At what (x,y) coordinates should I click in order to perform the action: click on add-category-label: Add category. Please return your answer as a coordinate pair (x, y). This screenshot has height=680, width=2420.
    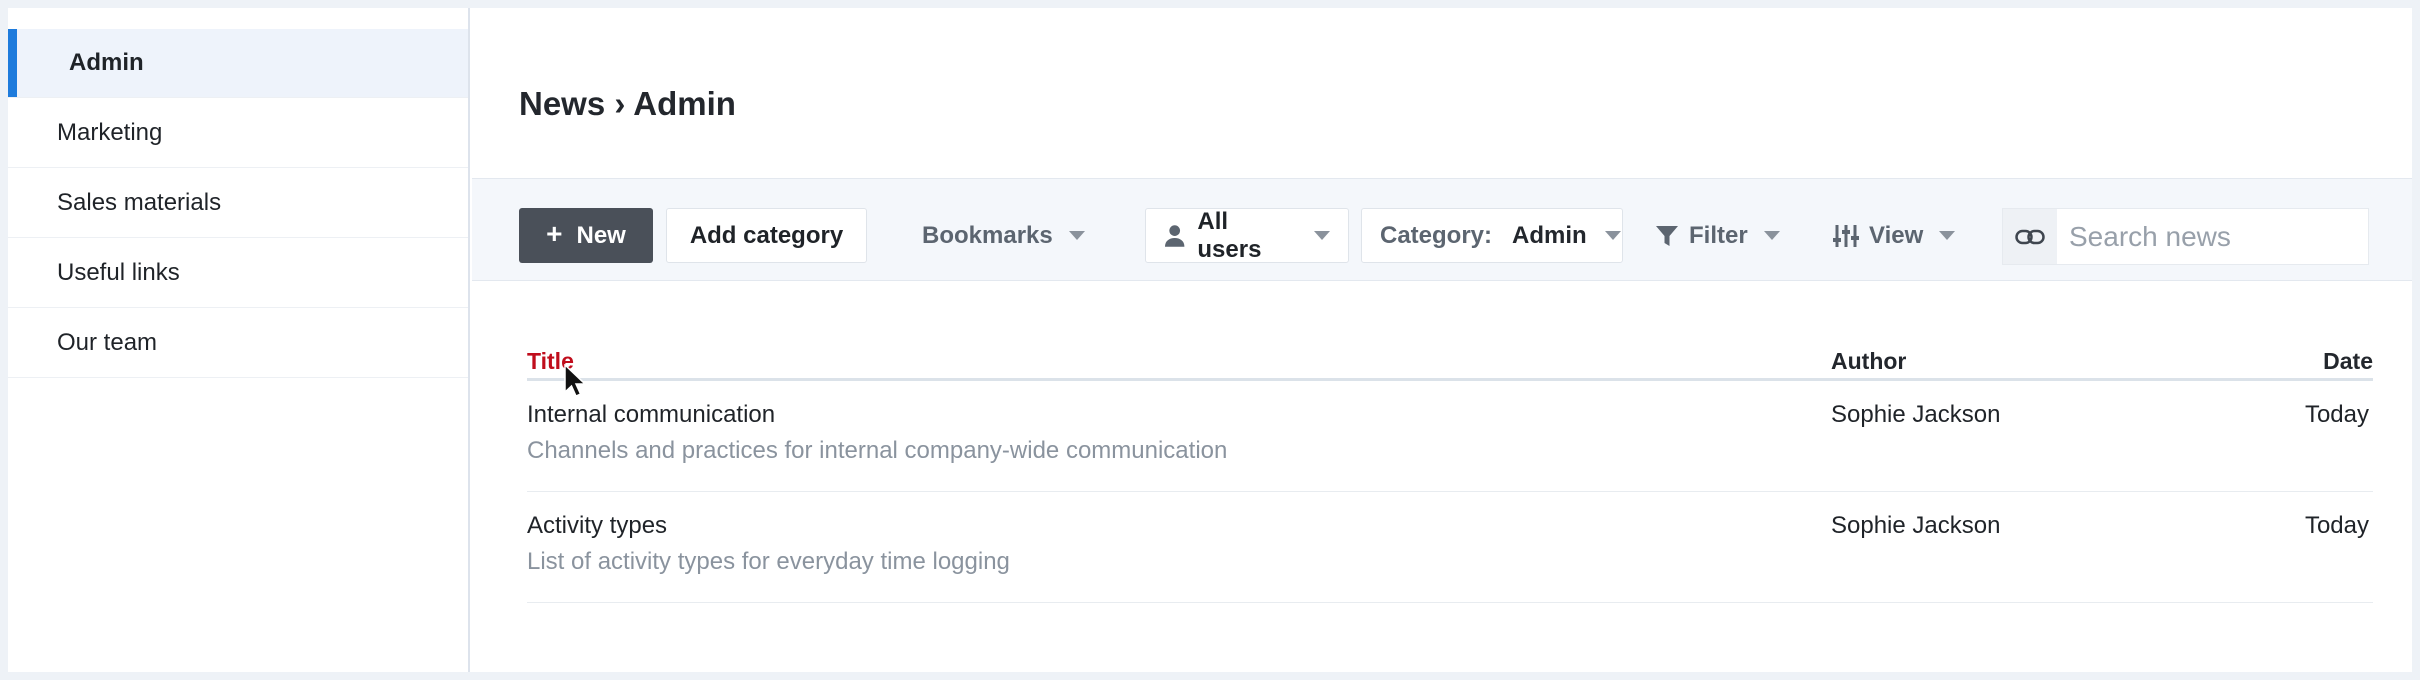
    Looking at the image, I should click on (766, 235).